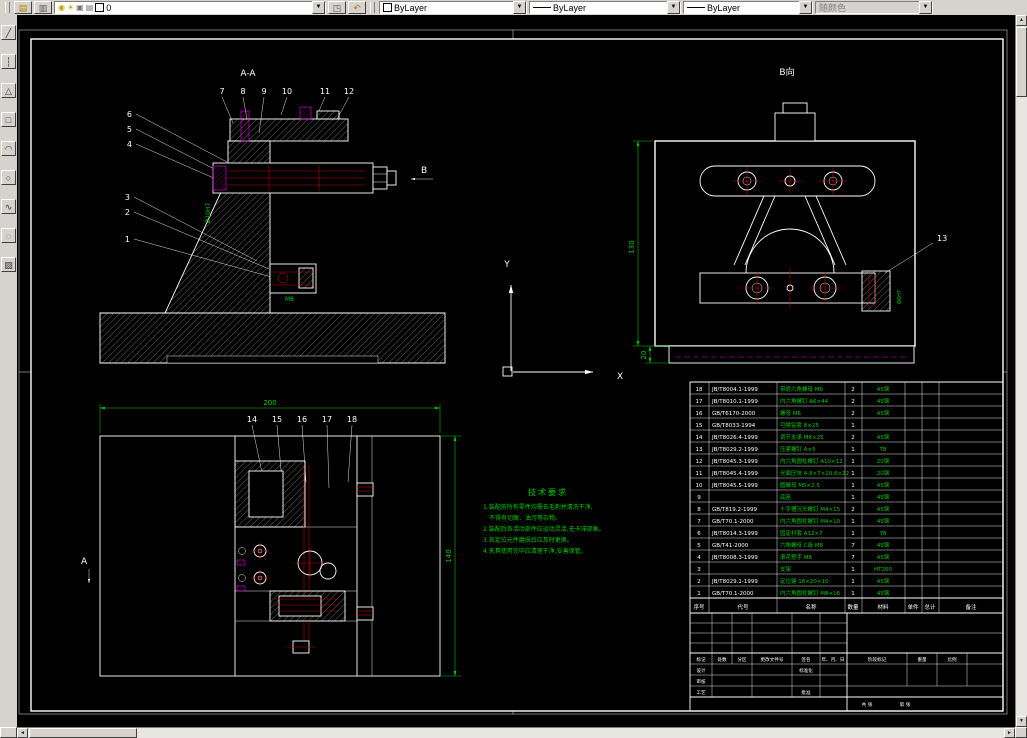  I want to click on bom-header: 材料, so click(883, 607).